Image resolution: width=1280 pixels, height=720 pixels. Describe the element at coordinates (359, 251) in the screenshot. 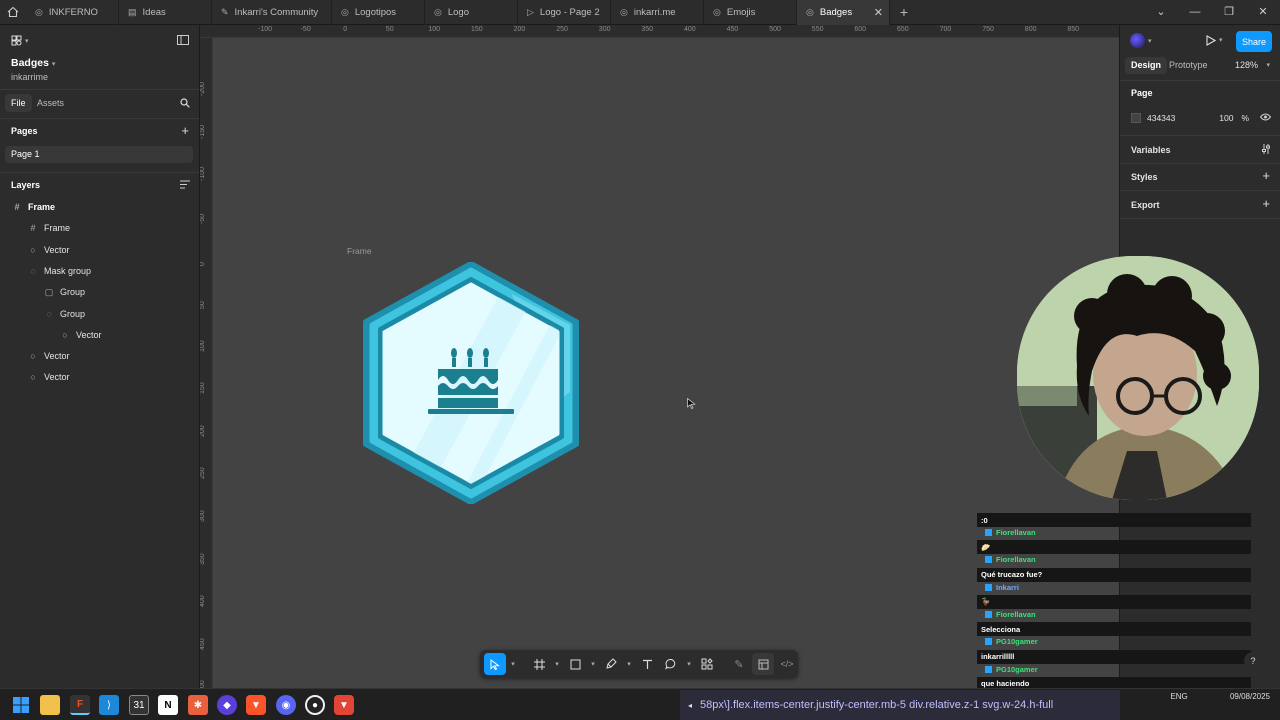

I see `frame-label: Frame` at that location.